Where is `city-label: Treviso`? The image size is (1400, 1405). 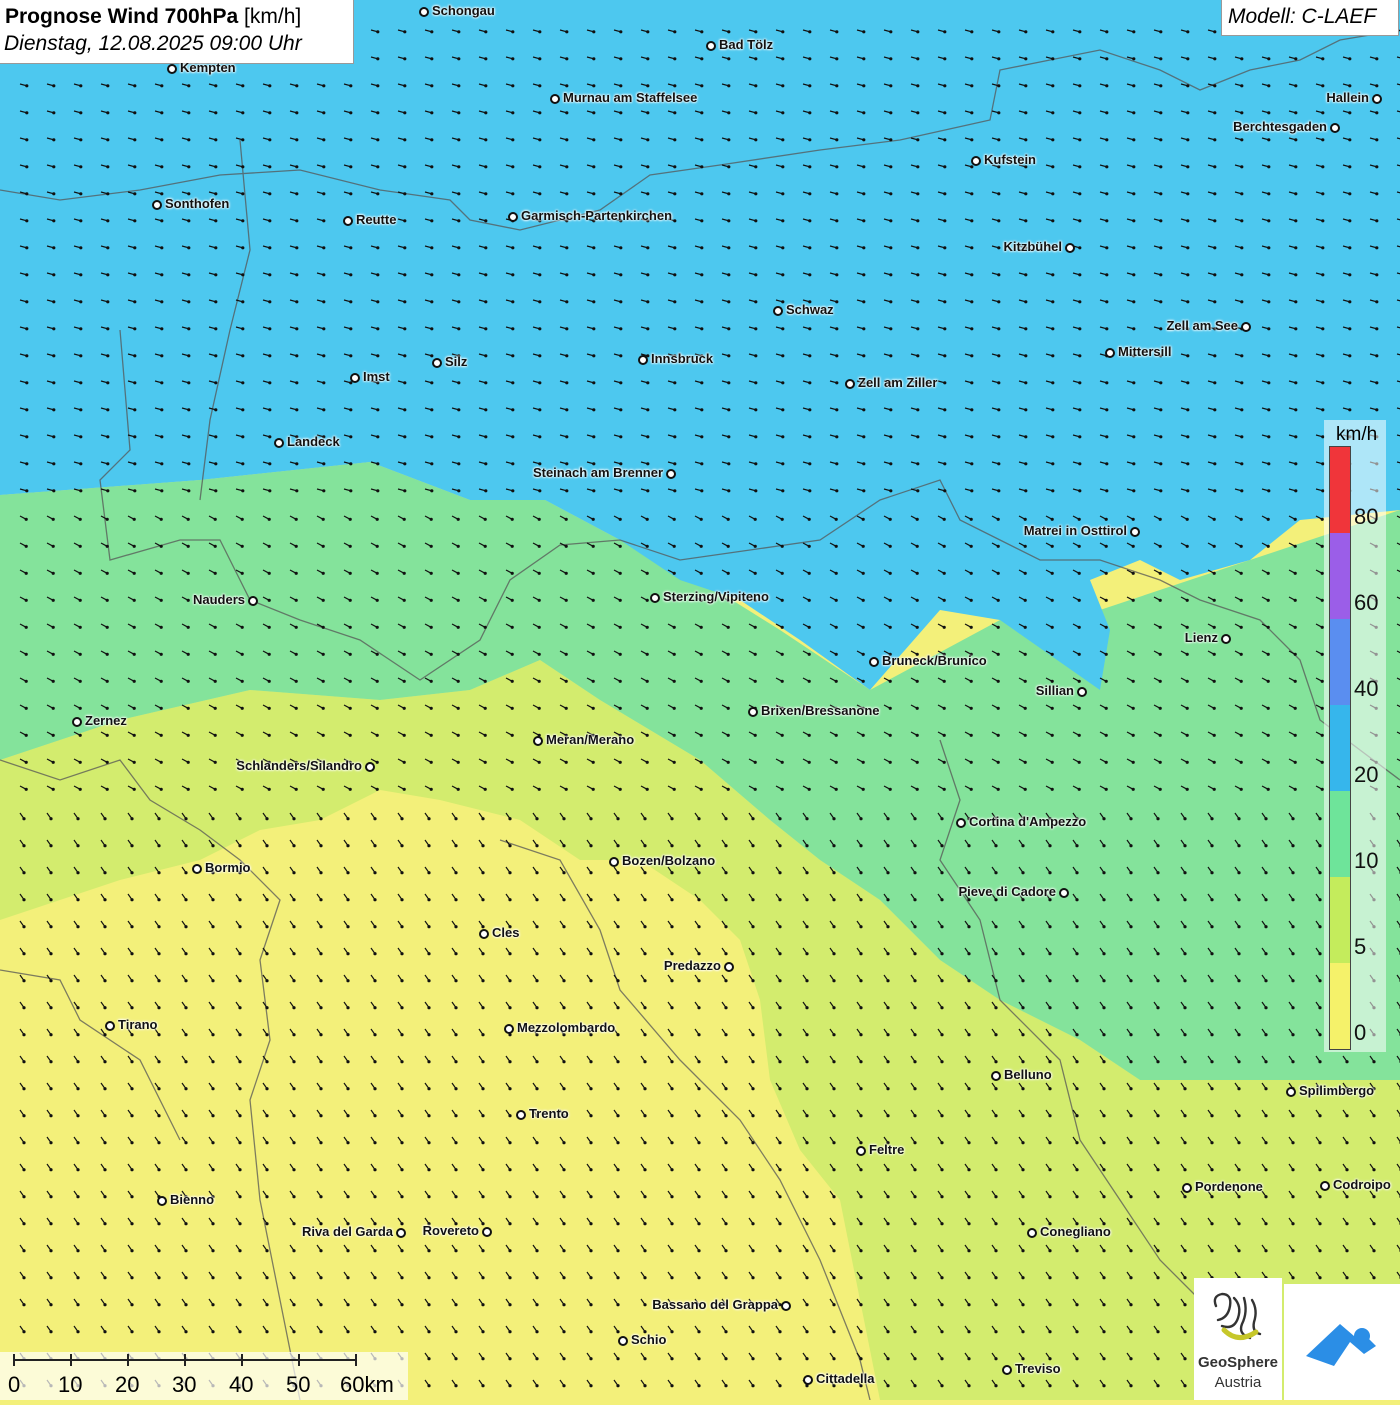
city-label: Treviso is located at coordinates (1038, 1368).